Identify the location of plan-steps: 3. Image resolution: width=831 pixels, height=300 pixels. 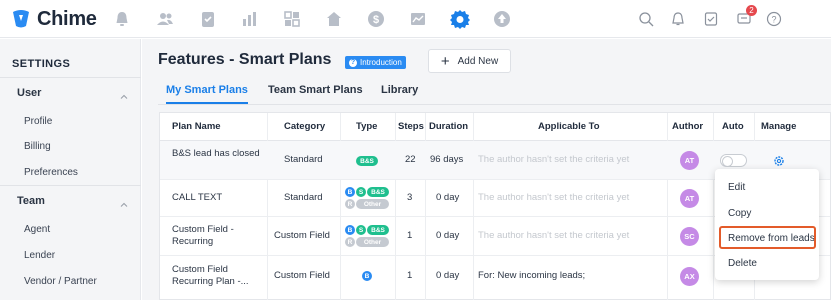
(410, 197).